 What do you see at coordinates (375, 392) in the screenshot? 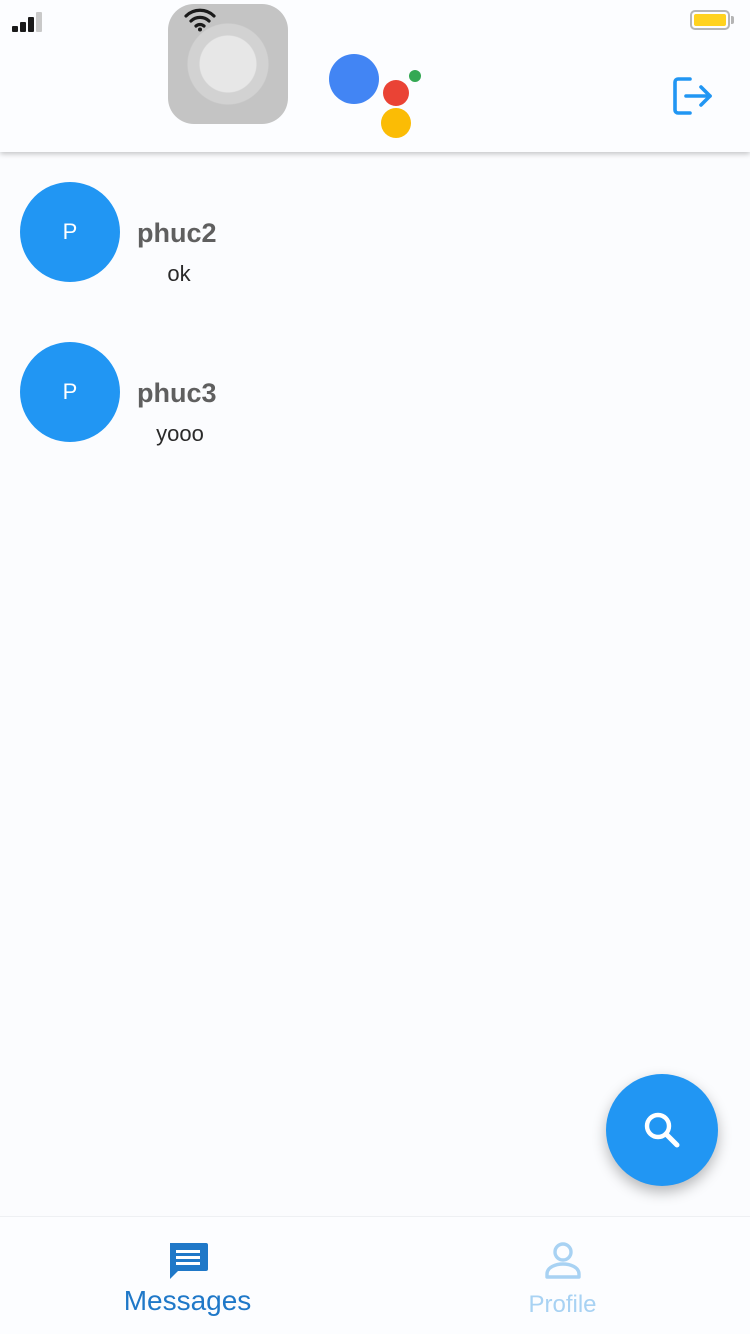
I see `chat-list-item: P phuc3 yooo` at bounding box center [375, 392].